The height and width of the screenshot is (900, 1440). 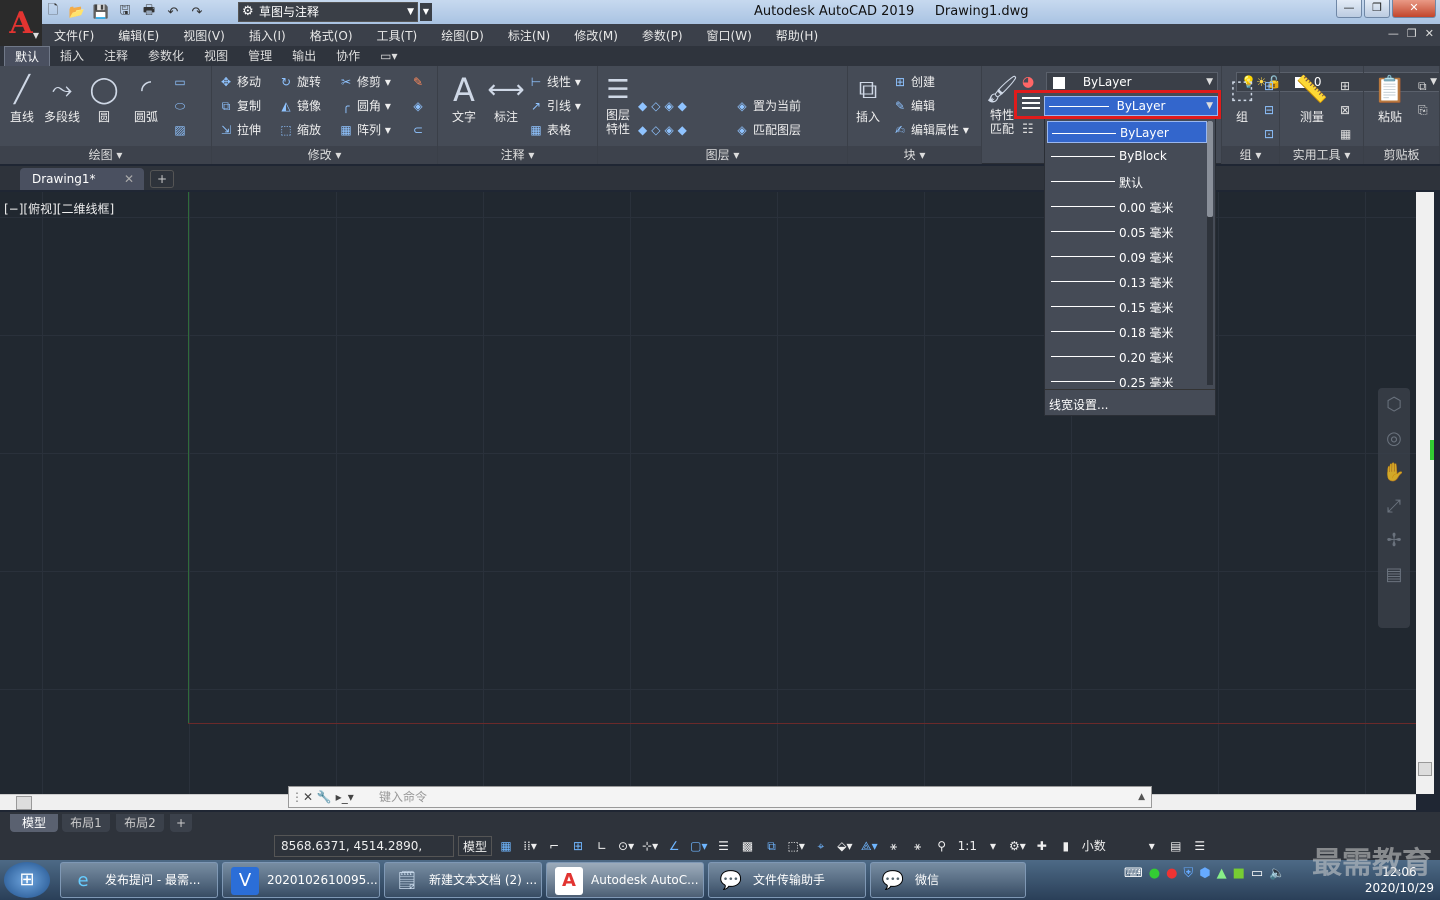 What do you see at coordinates (796, 846) in the screenshot?
I see `3d-osnap-icon: ⬚▾` at bounding box center [796, 846].